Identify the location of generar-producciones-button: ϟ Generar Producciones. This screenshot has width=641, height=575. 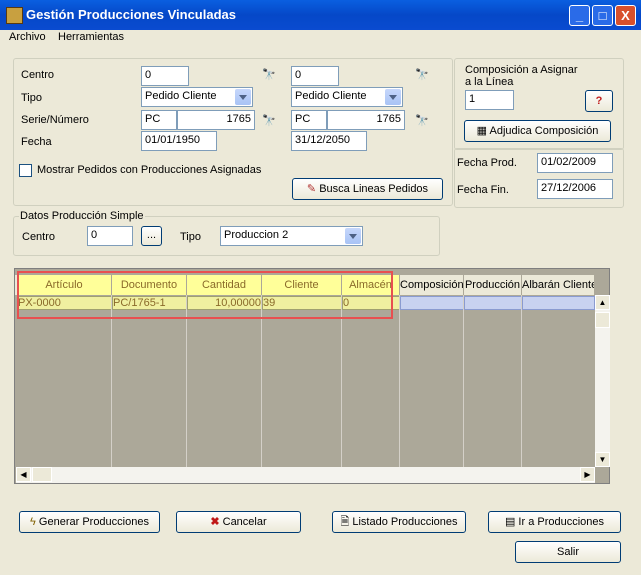
(89, 522).